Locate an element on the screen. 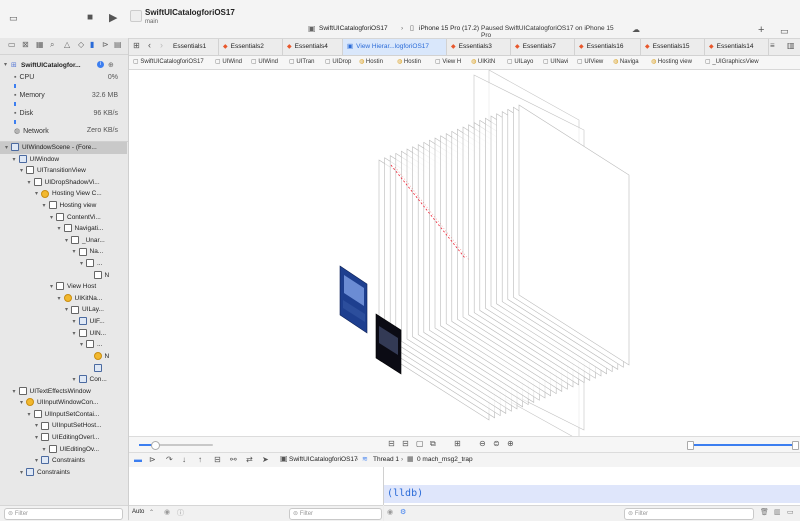  navigation-bar-snapshot is located at coordinates (353, 299).